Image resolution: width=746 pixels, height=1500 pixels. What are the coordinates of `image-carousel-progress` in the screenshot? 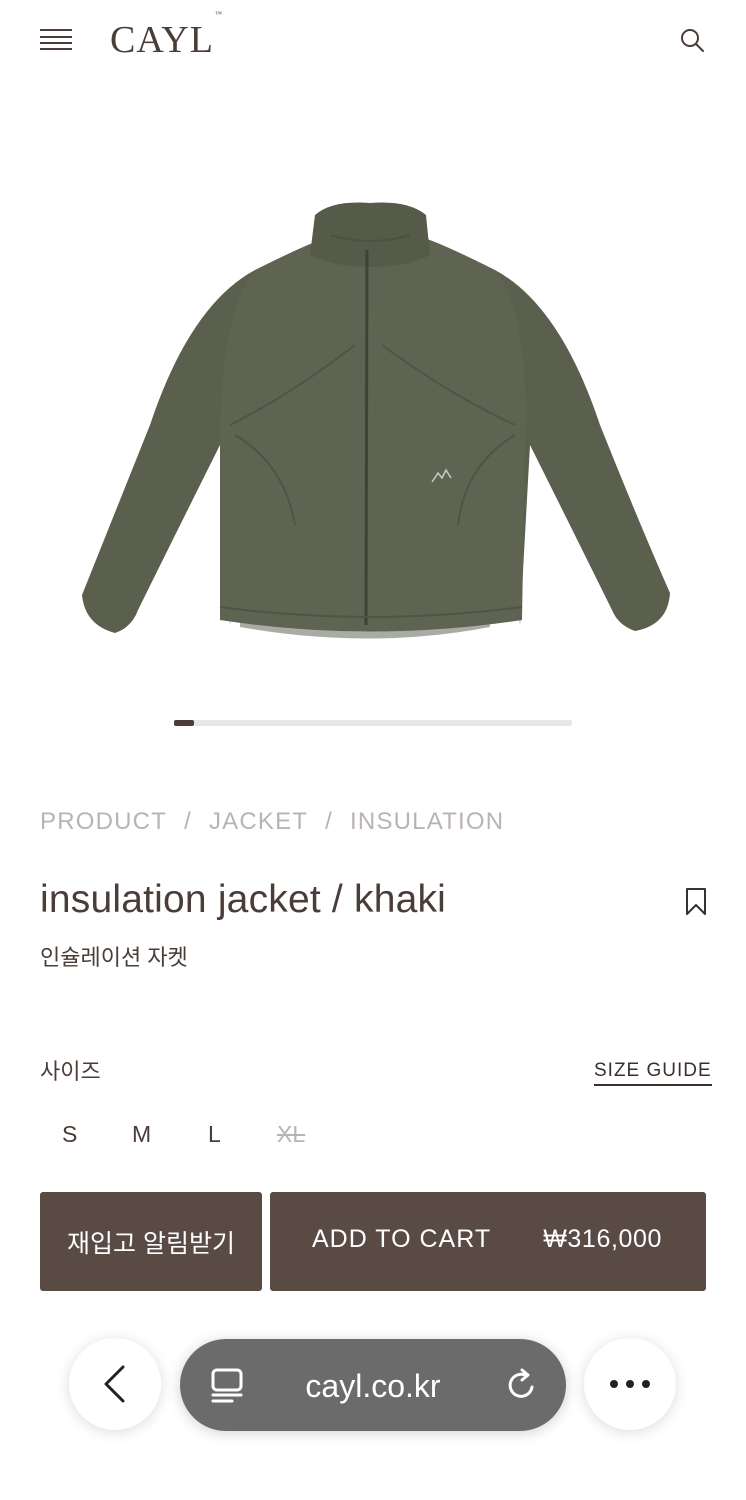 It's located at (373, 723).